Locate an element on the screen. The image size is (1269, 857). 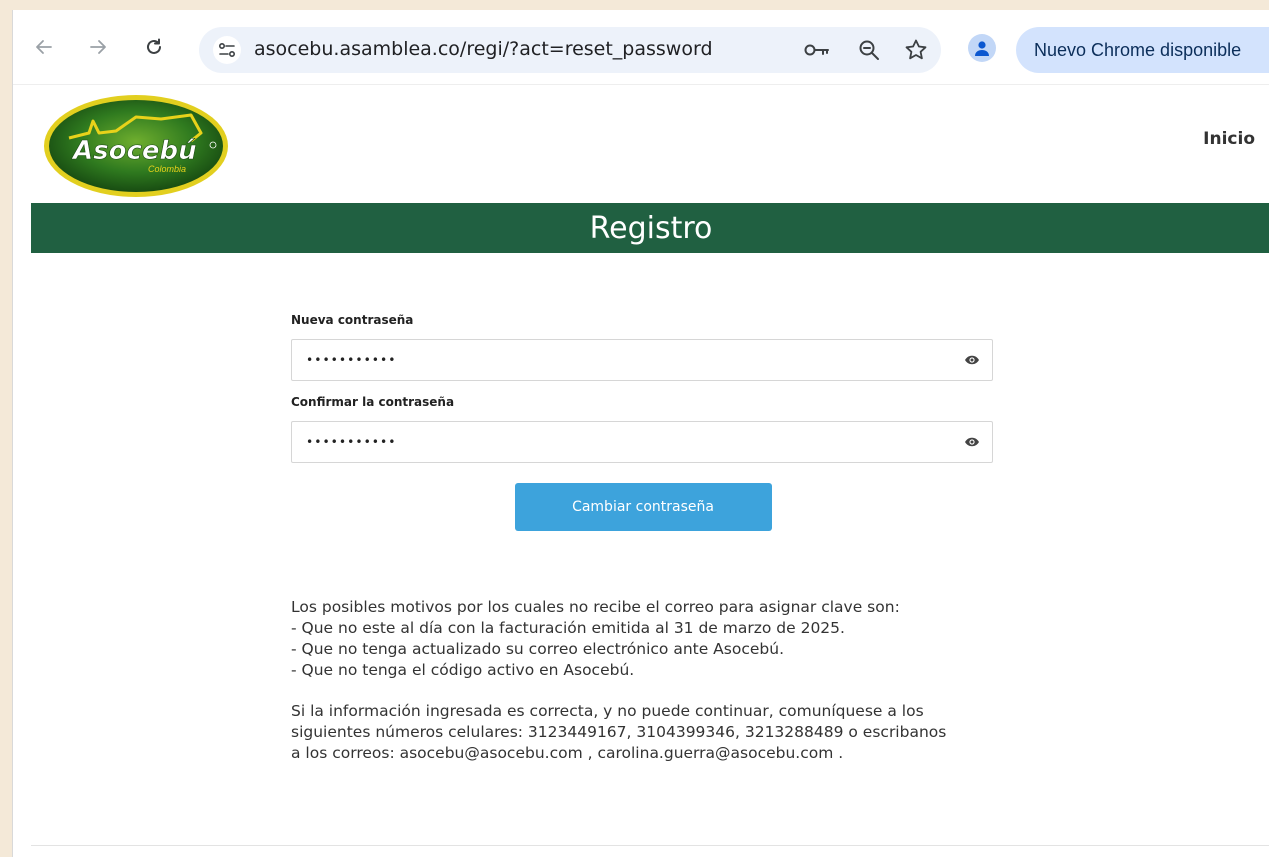
show-password-toggle is located at coordinates (972, 360).